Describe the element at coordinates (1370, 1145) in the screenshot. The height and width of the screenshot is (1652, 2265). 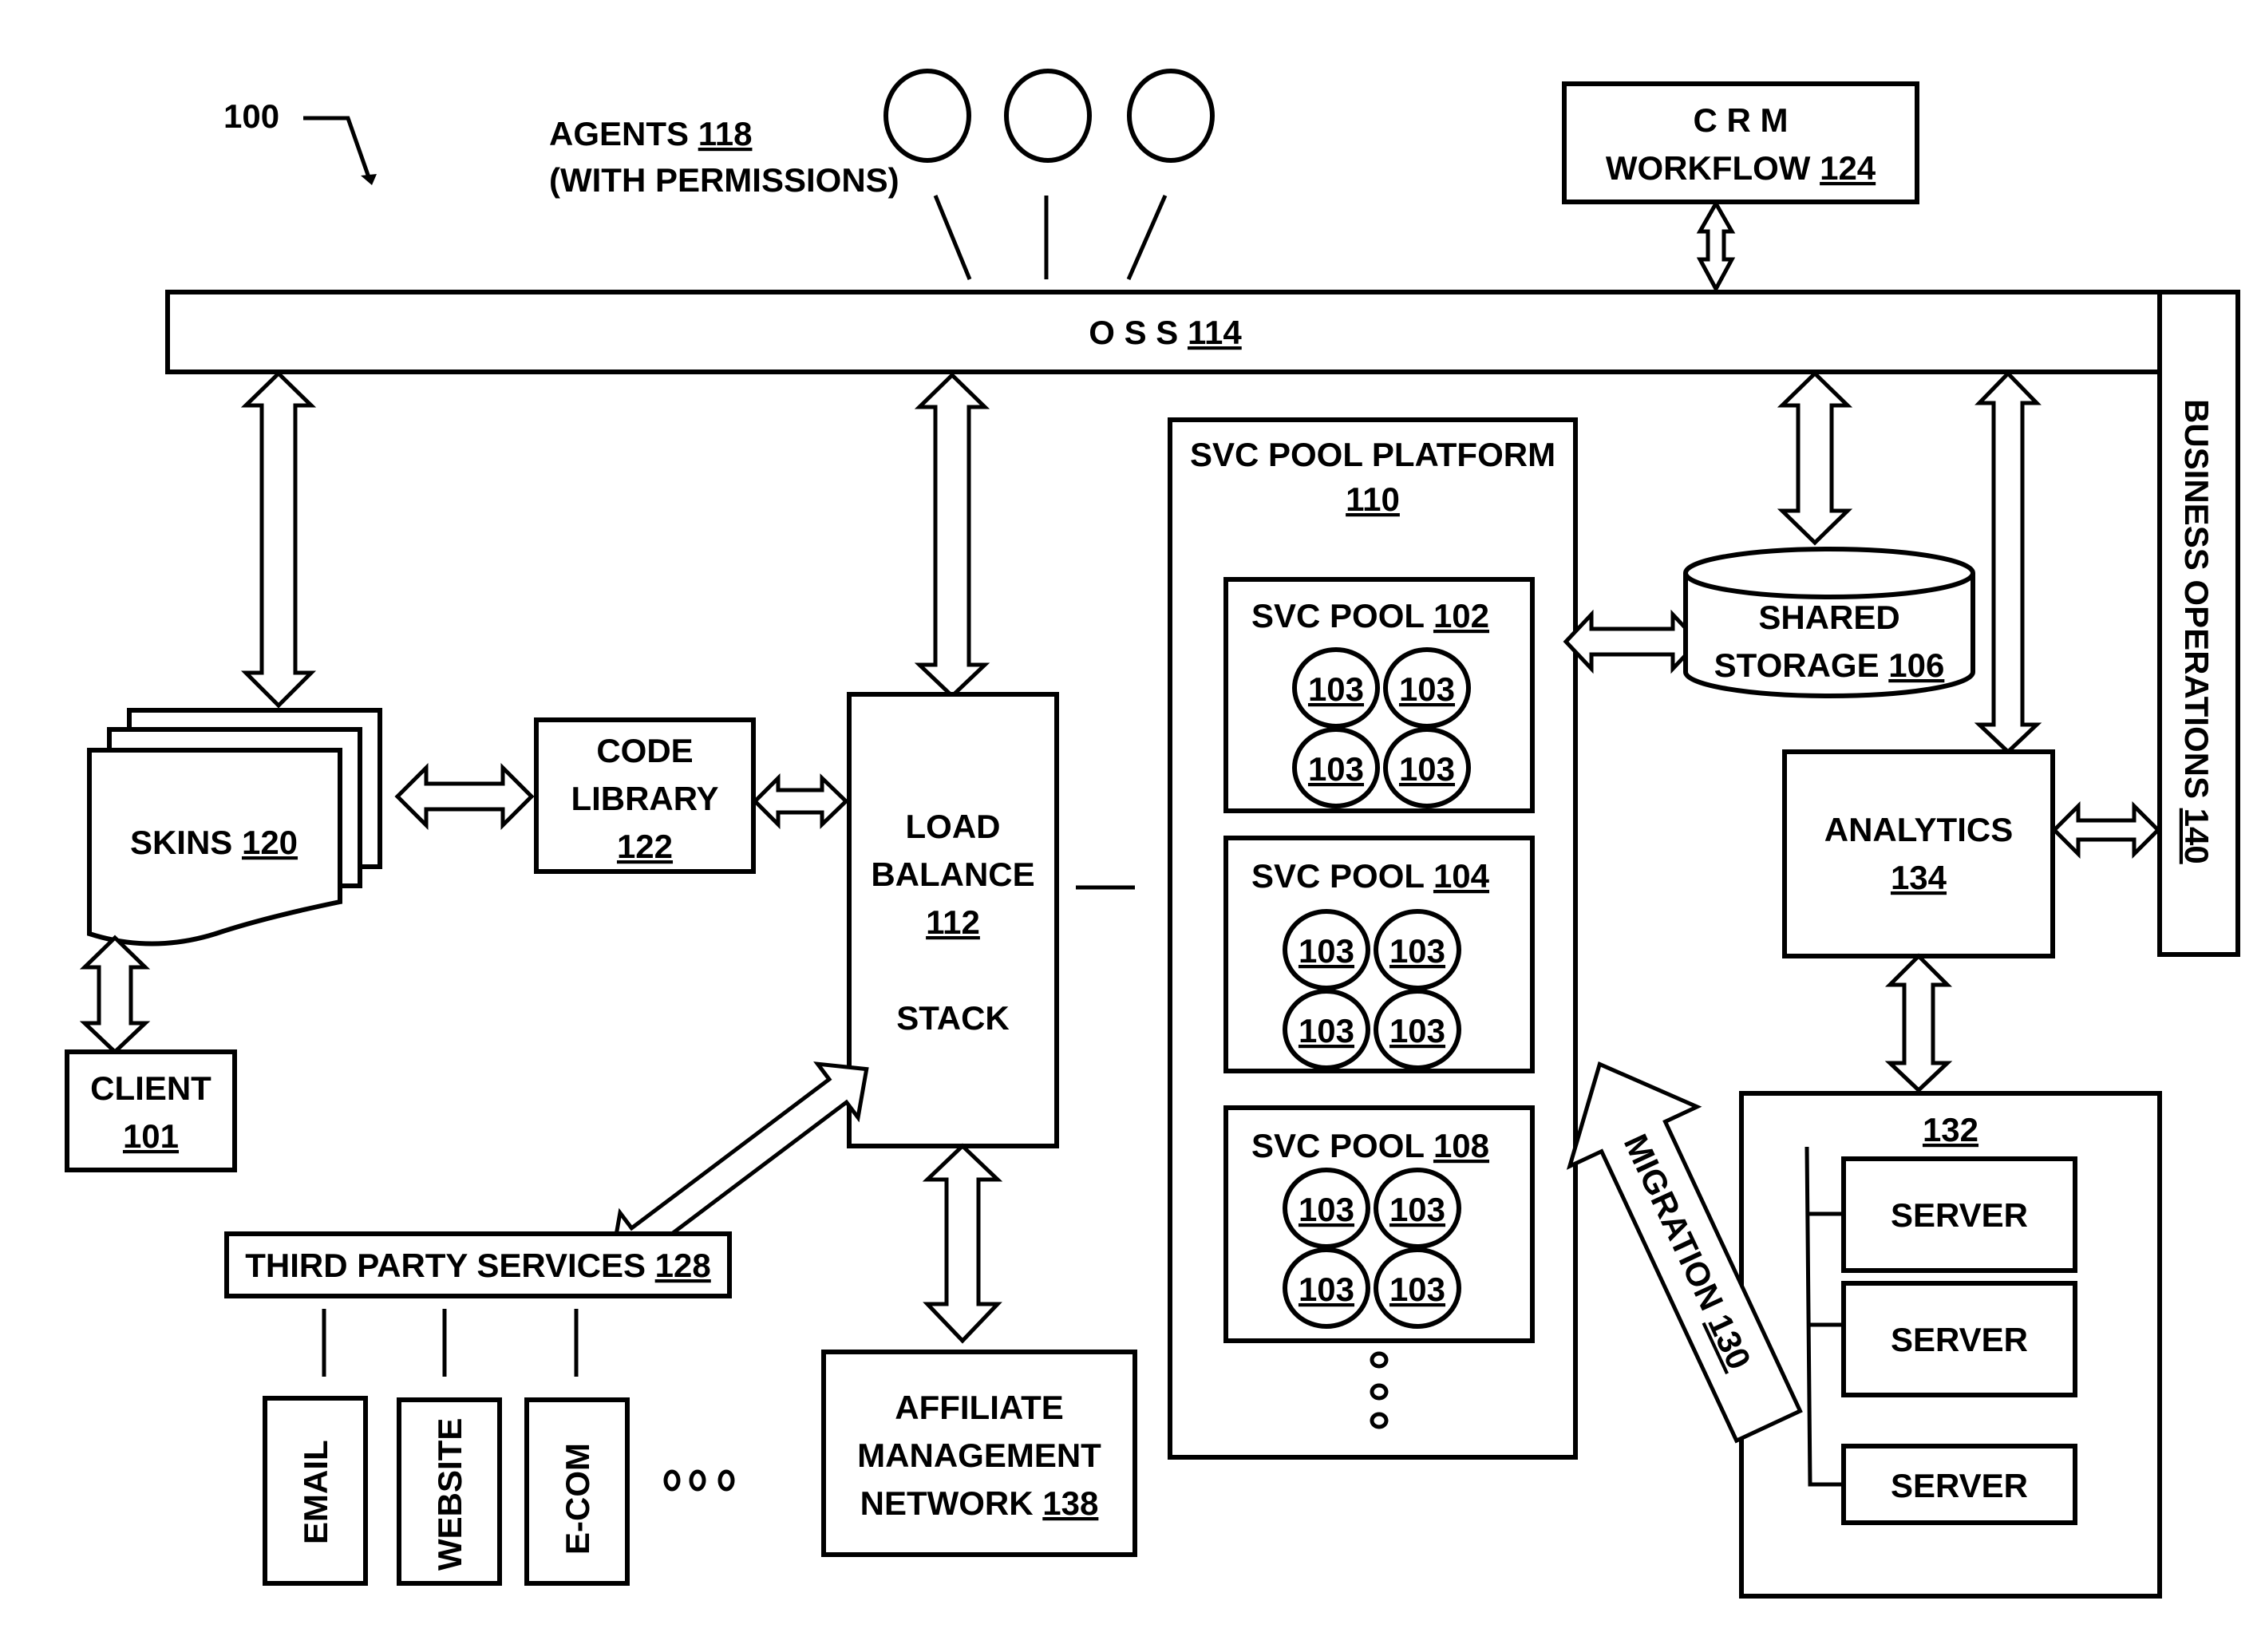
I see `pool-label: SVC POOL 108` at that location.